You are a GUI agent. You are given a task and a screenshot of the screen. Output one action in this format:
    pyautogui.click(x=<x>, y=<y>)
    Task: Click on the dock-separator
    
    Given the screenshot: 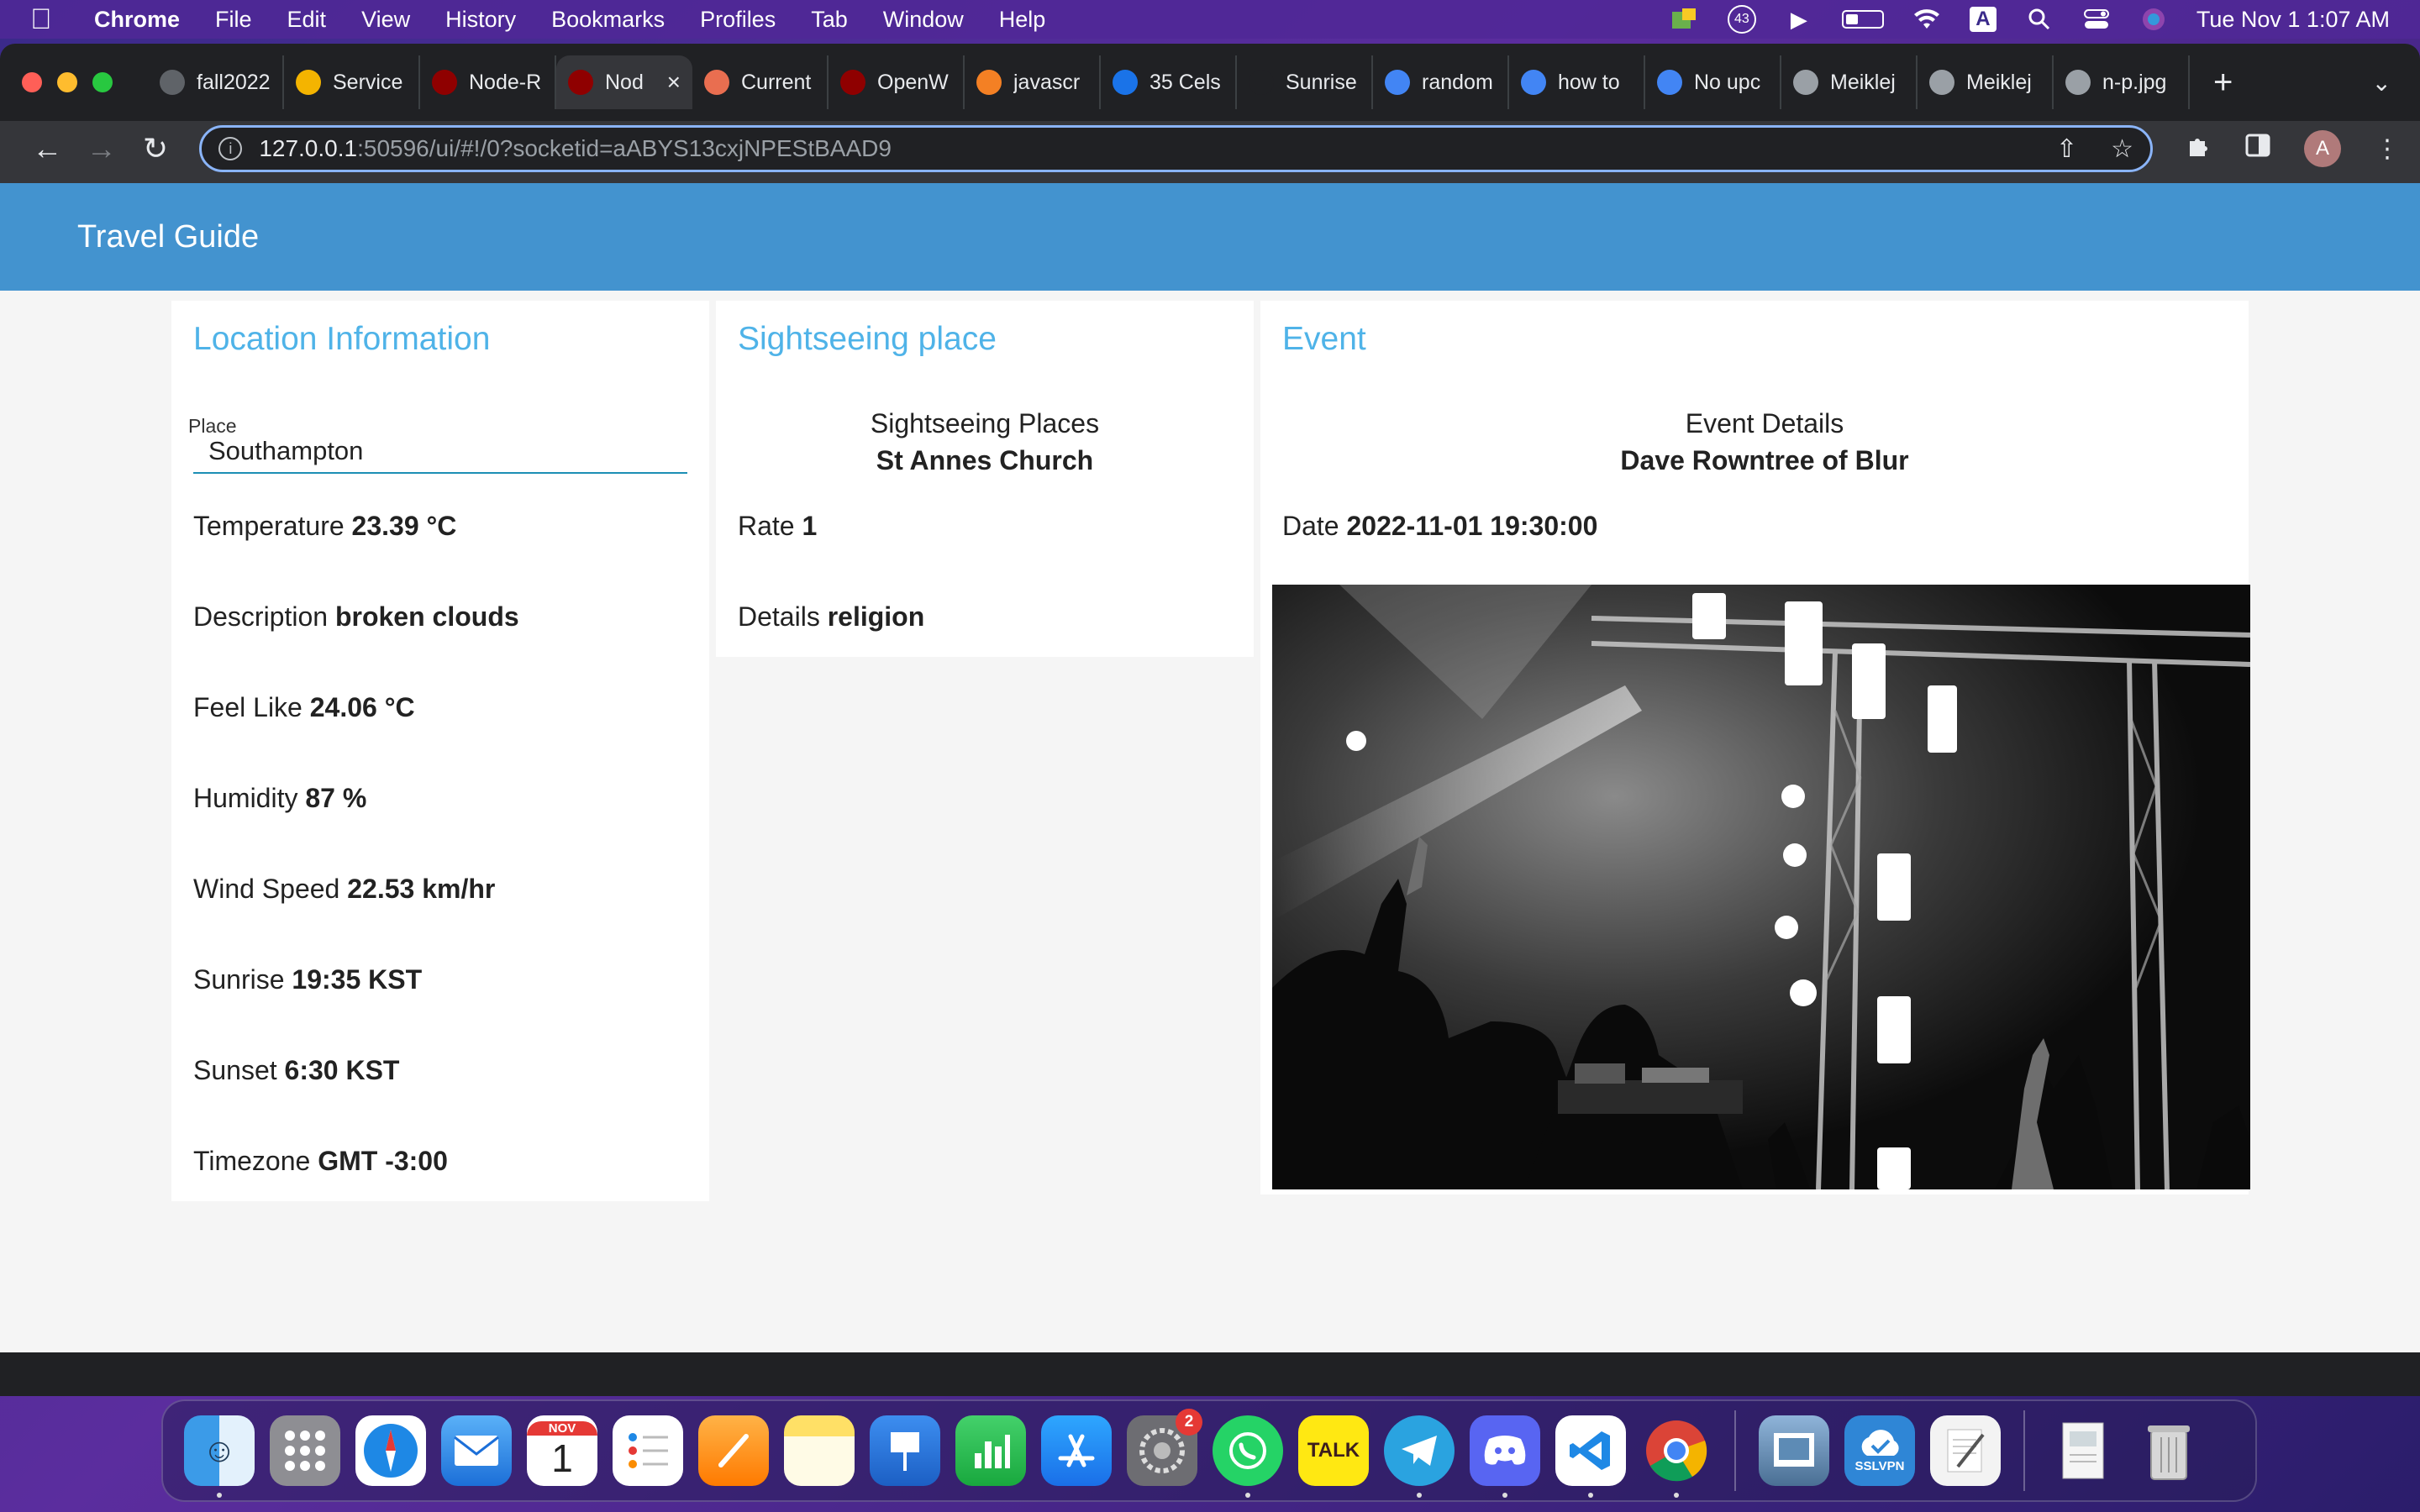 What is the action you would take?
    pyautogui.click(x=2024, y=1450)
    